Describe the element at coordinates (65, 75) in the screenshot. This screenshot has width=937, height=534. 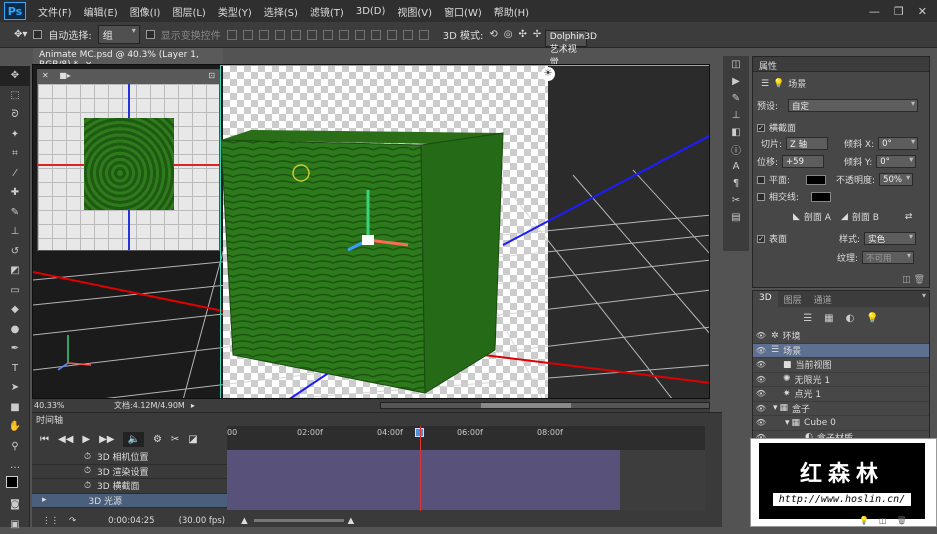
I see `camera-icon: ■▸` at that location.